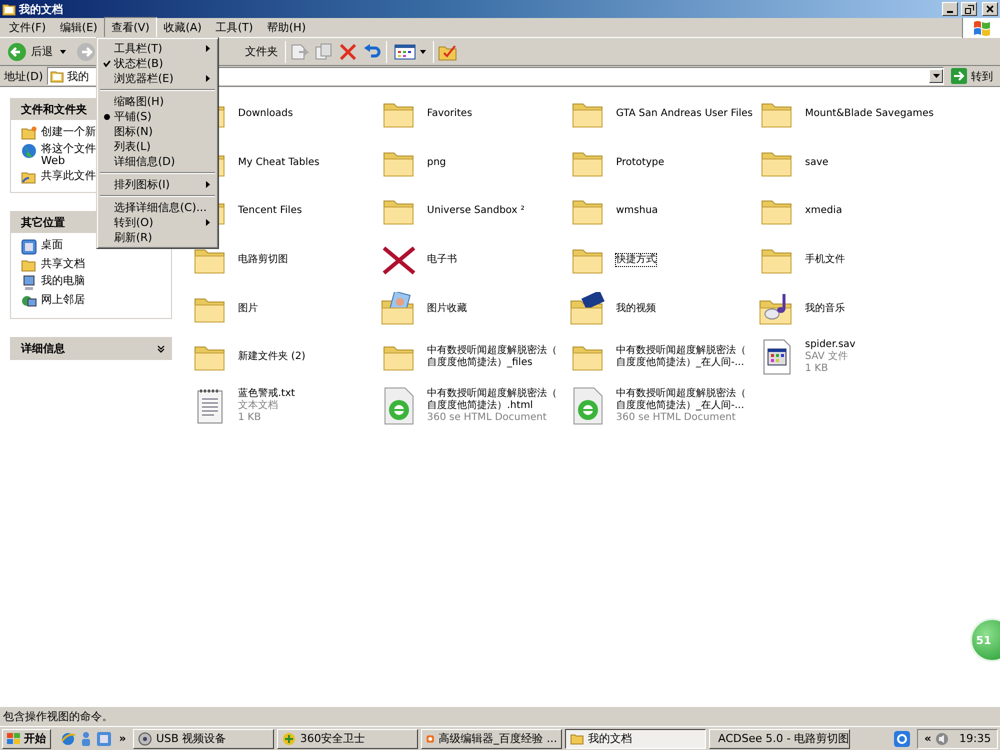 This screenshot has width=1000, height=750. Describe the element at coordinates (279, 162) in the screenshot. I see `file-name: My Cheat Tables` at that location.